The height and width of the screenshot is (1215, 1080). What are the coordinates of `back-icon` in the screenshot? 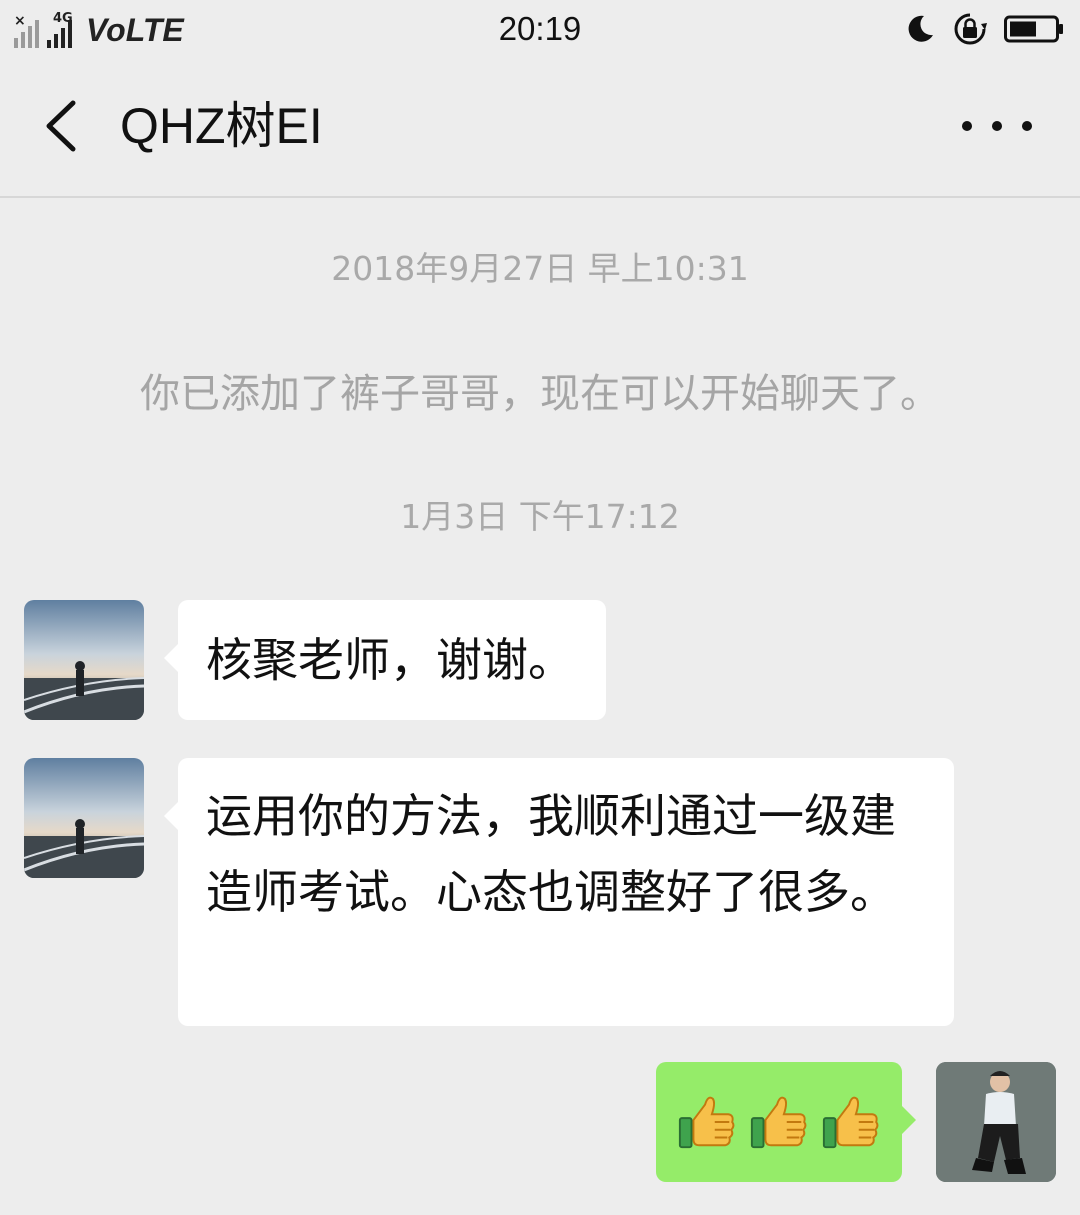 It's located at (61, 126).